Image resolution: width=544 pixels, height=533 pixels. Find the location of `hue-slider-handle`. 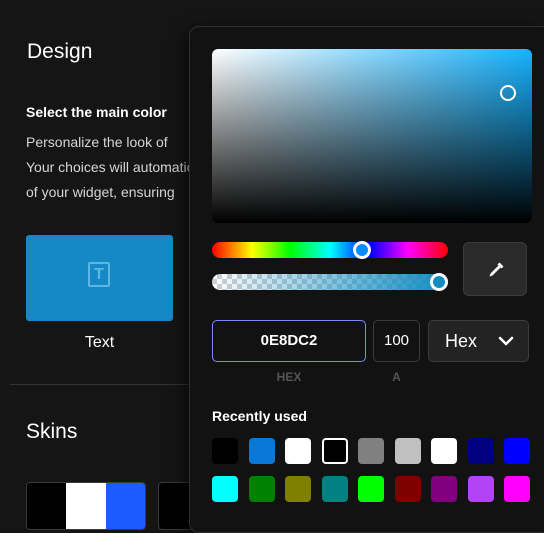

hue-slider-handle is located at coordinates (362, 250).